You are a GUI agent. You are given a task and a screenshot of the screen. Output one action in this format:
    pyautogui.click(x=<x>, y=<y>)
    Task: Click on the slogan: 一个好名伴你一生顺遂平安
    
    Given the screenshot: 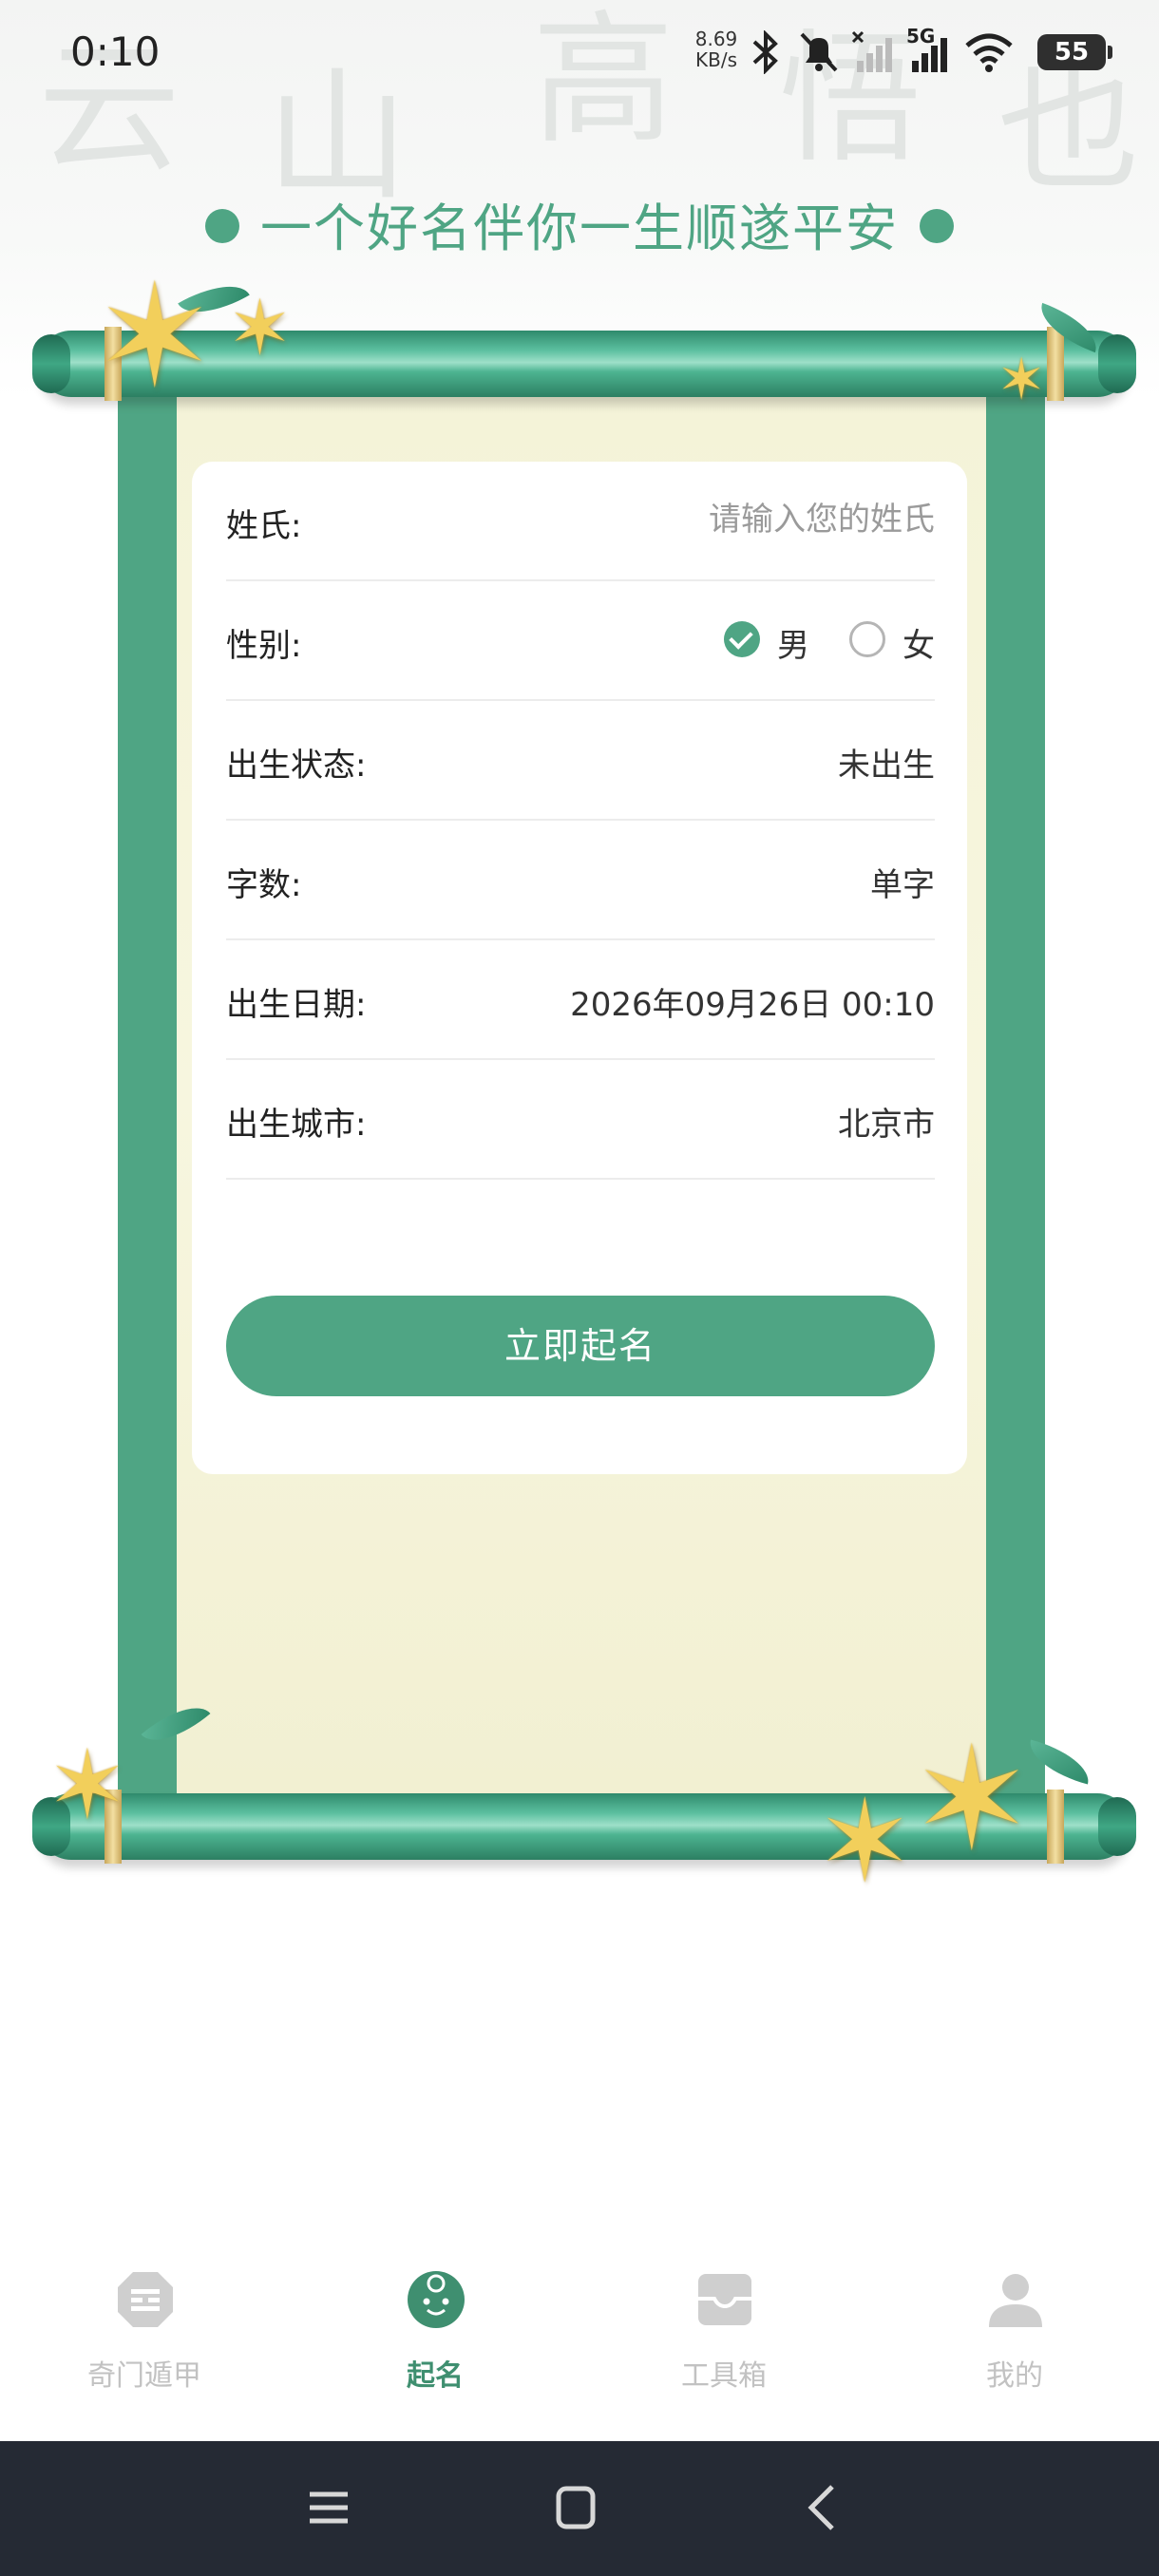 What is the action you would take?
    pyautogui.click(x=579, y=223)
    